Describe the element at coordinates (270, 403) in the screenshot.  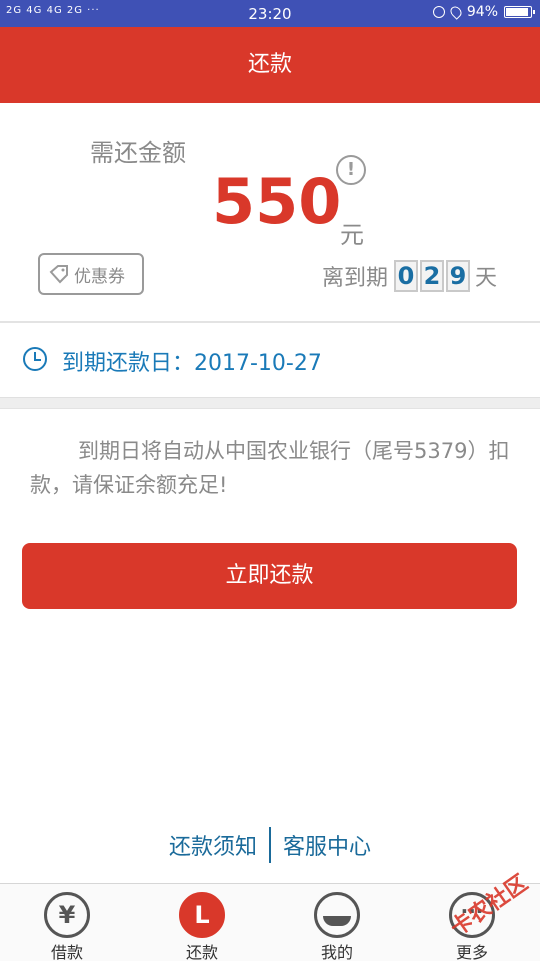
I see `section-divider` at that location.